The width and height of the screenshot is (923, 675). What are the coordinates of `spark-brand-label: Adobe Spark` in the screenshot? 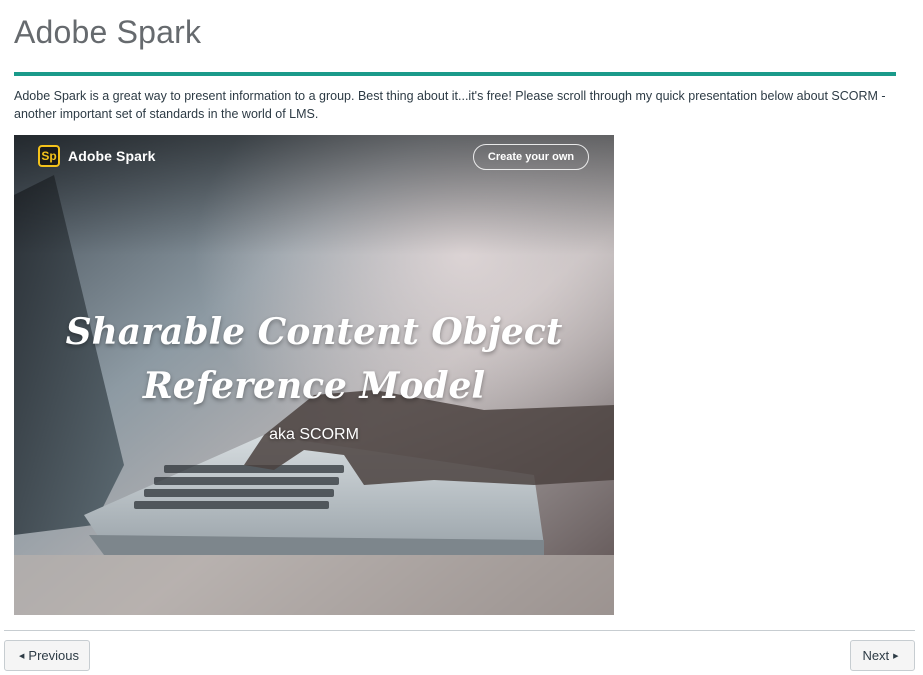 It's located at (112, 156).